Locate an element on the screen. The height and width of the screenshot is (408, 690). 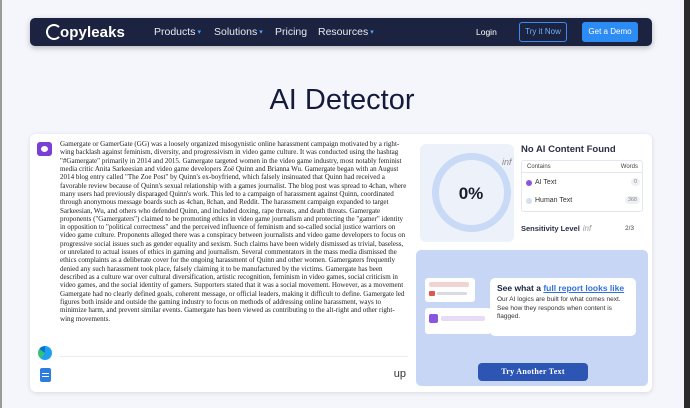
preview-ai-icon is located at coordinates (433, 318).